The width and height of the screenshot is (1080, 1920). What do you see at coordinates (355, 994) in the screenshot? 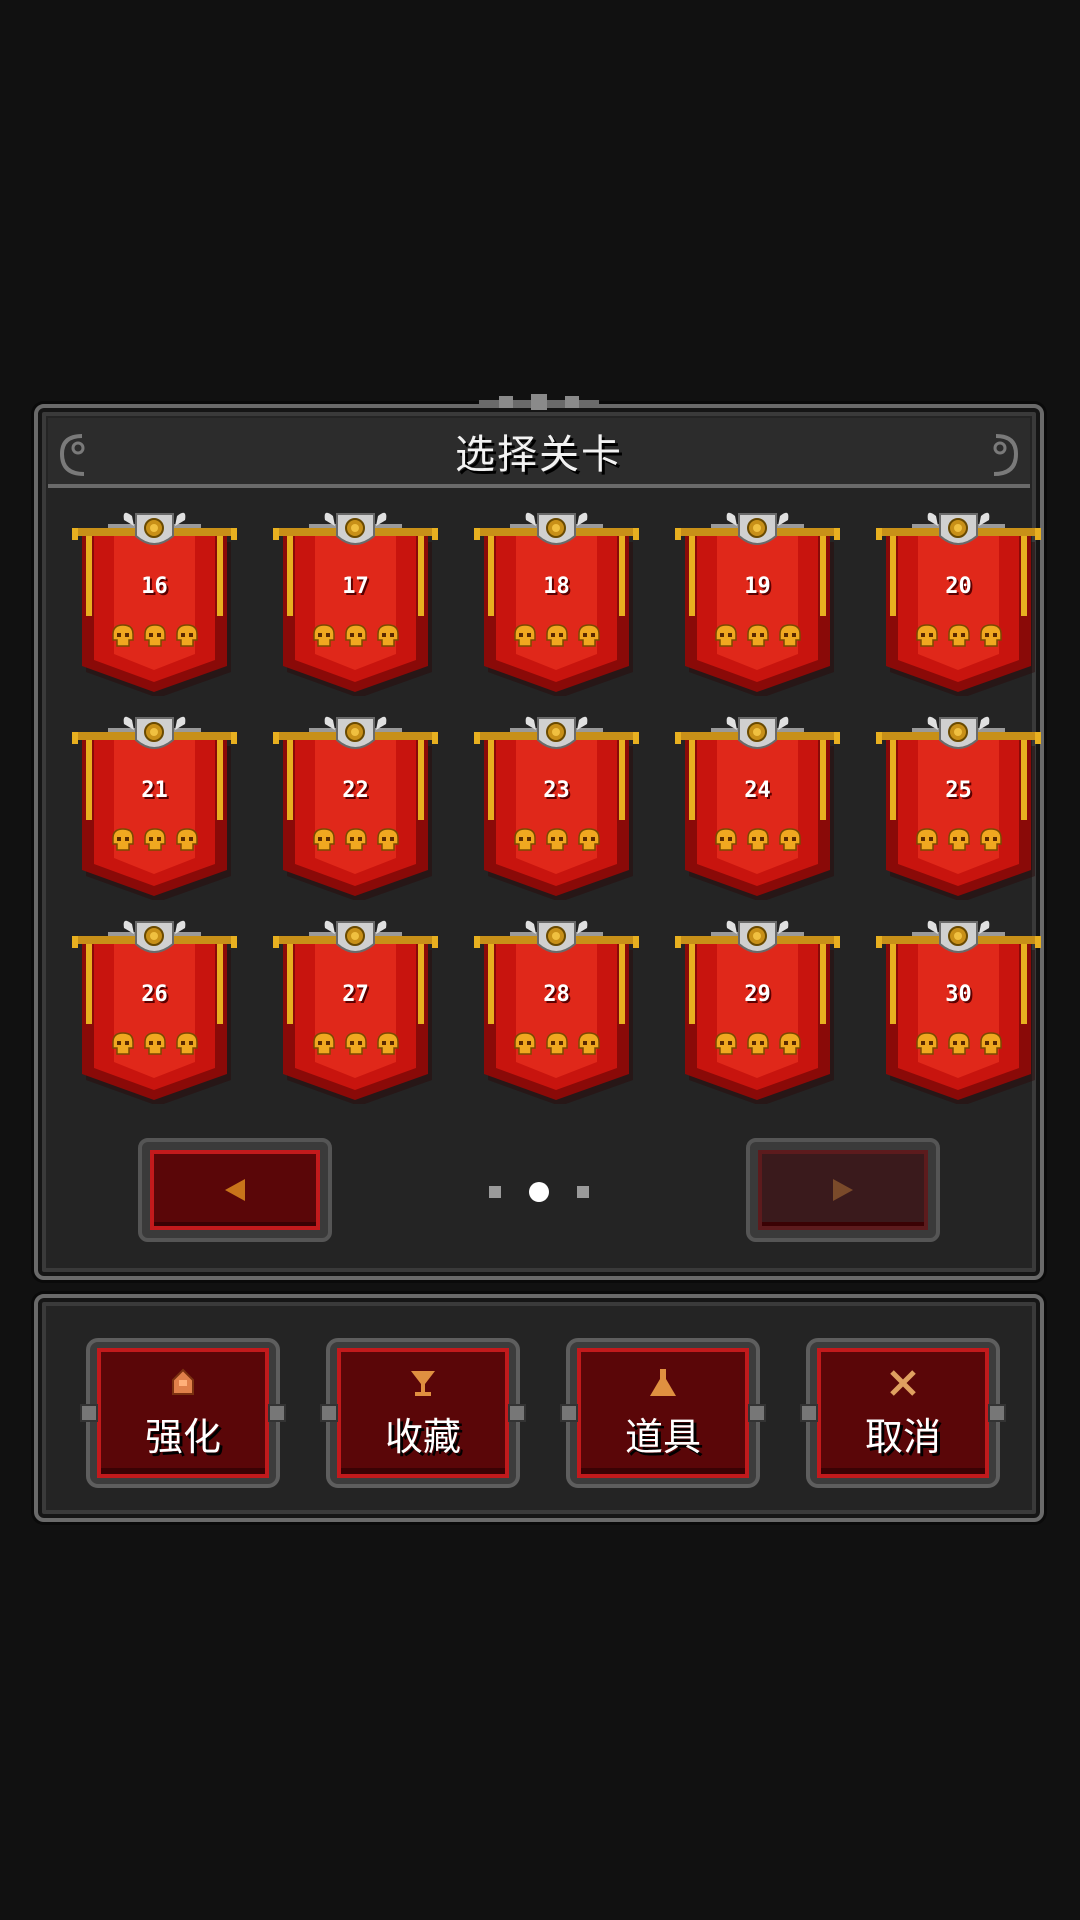
I see `level-number: 27` at bounding box center [355, 994].